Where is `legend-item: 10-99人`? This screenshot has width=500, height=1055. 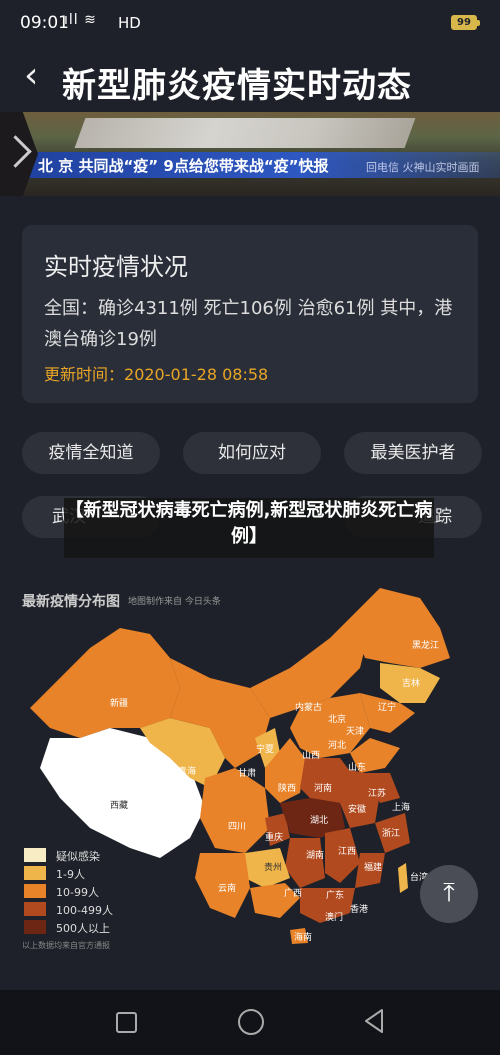 legend-item: 10-99人 is located at coordinates (99, 891).